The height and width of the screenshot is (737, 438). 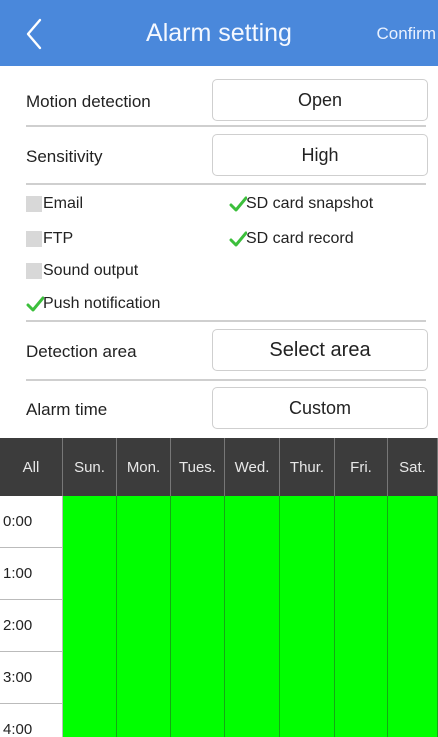 I want to click on page-title: Alarm setting, so click(x=219, y=33).